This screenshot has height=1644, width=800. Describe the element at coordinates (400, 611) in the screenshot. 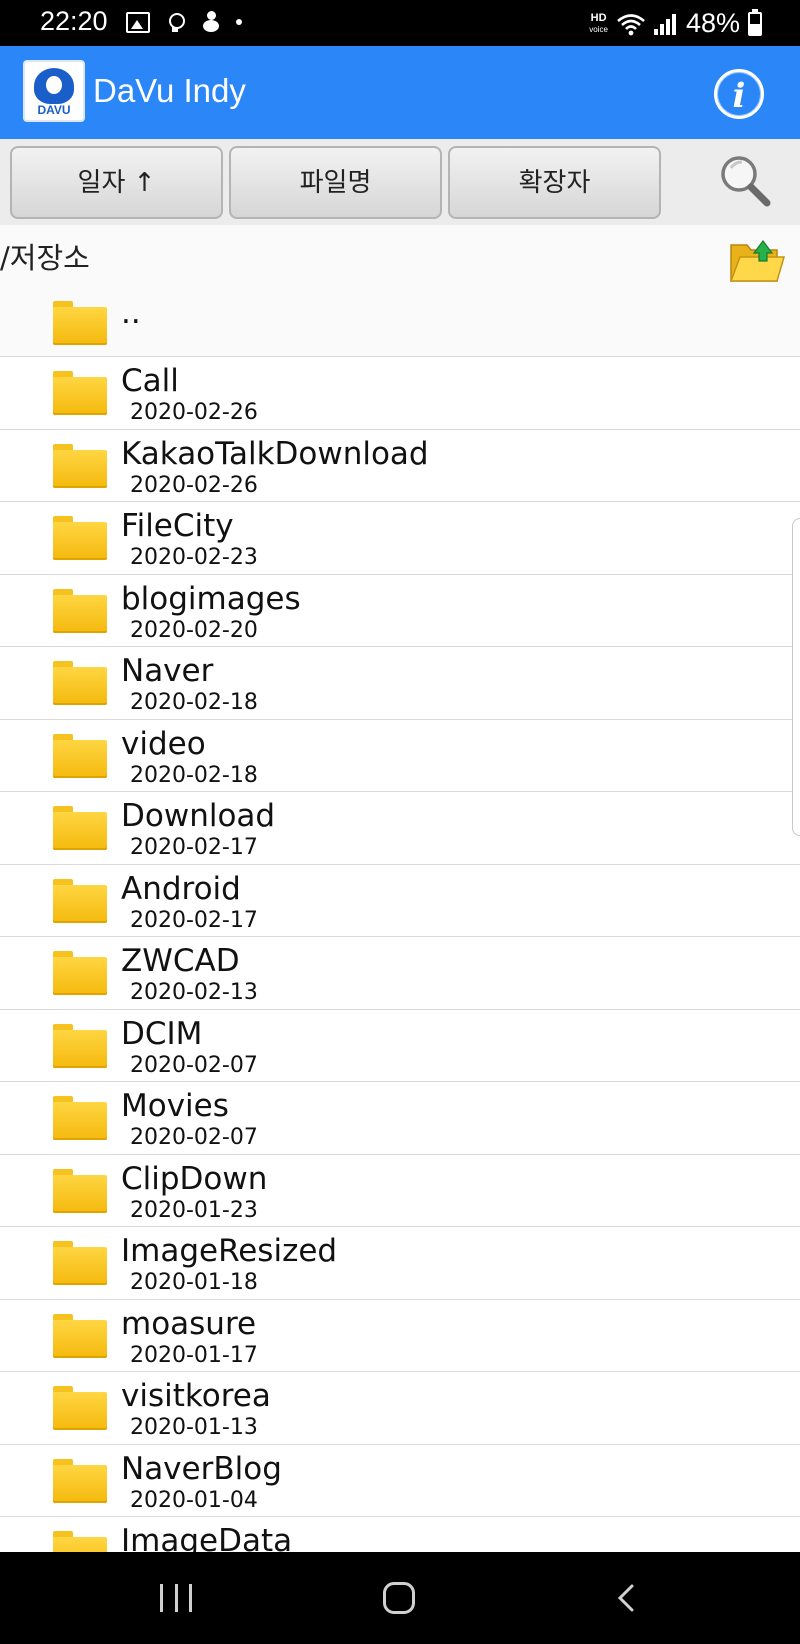

I see `folder-row: blogimages 2020-02-20` at that location.